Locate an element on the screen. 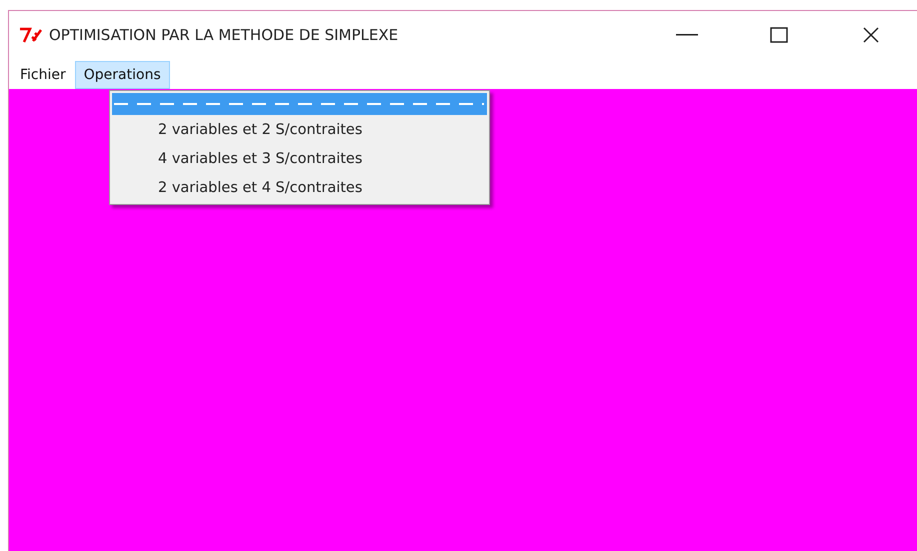  maximize-icon is located at coordinates (779, 35).